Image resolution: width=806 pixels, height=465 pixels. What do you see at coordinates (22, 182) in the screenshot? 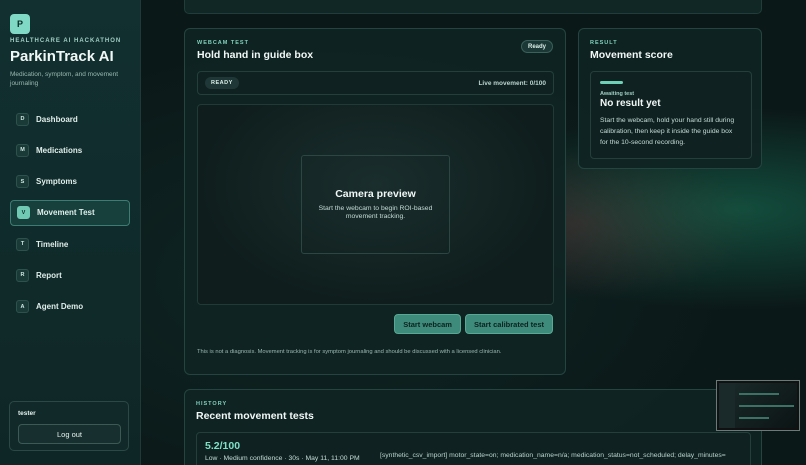
I see `symptoms-icon: S` at bounding box center [22, 182].